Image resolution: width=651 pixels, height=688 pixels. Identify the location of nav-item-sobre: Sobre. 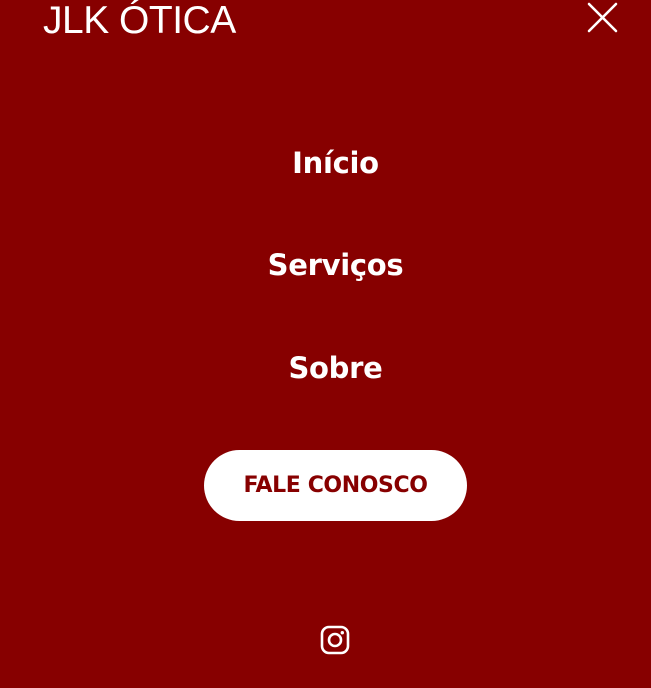
(325, 368).